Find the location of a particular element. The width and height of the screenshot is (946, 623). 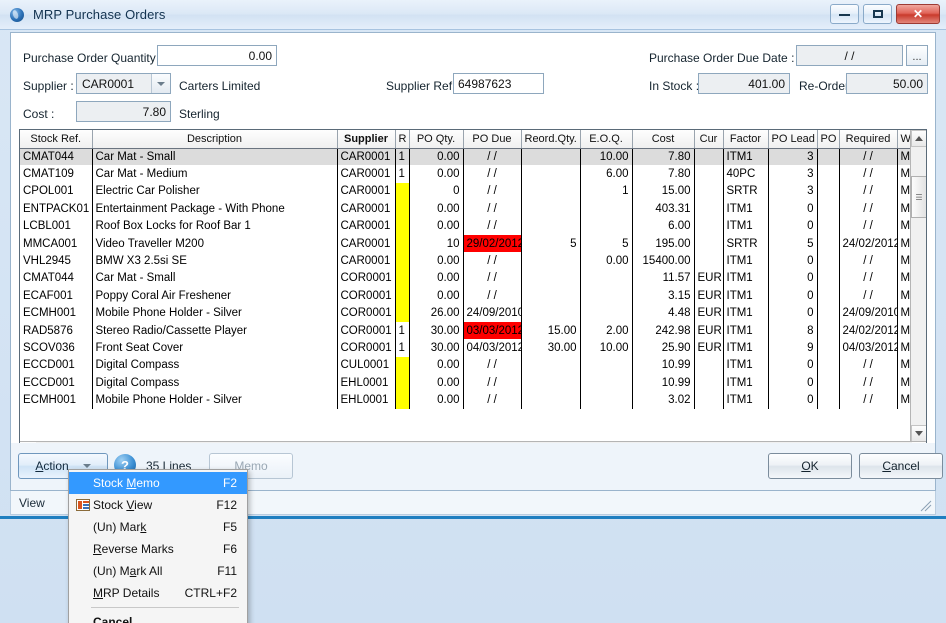

col-po-lead: PO Lead is located at coordinates (793, 139).